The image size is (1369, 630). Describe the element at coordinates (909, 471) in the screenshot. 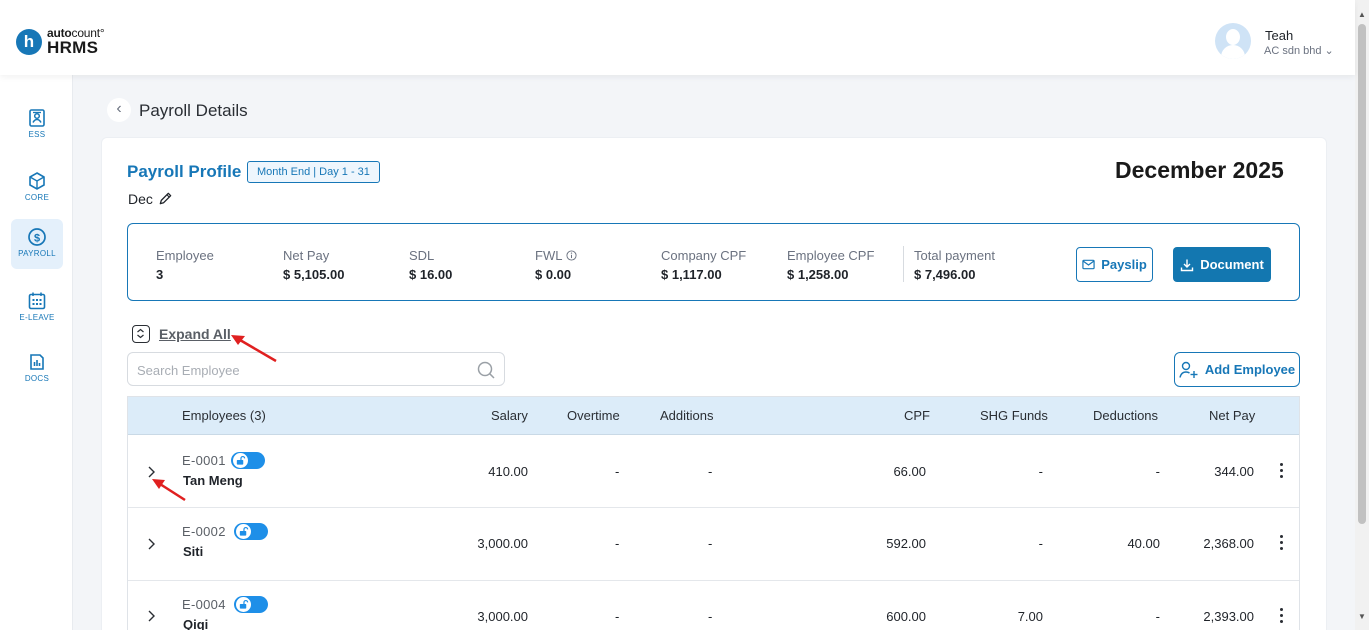

I see `cpf-cell: 66.00` at that location.